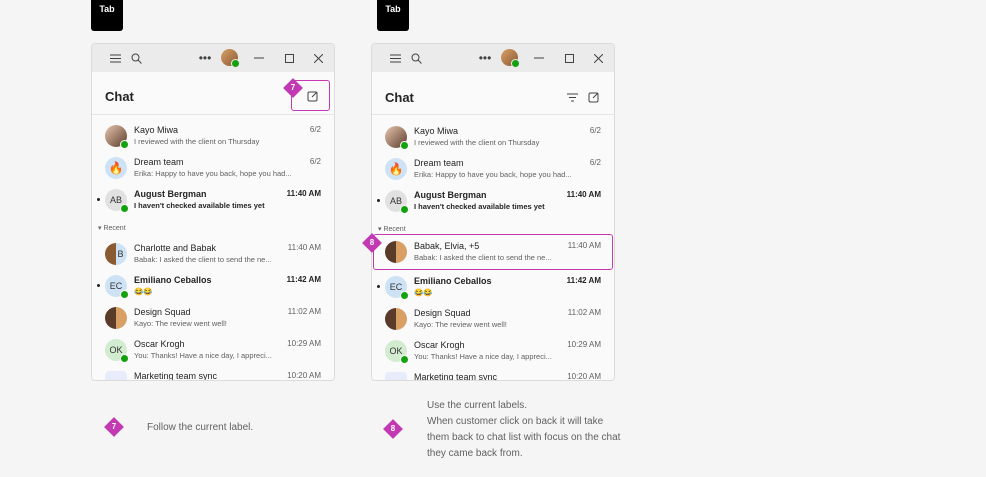 The image size is (986, 477). I want to click on recent-label: Recent, so click(394, 229).